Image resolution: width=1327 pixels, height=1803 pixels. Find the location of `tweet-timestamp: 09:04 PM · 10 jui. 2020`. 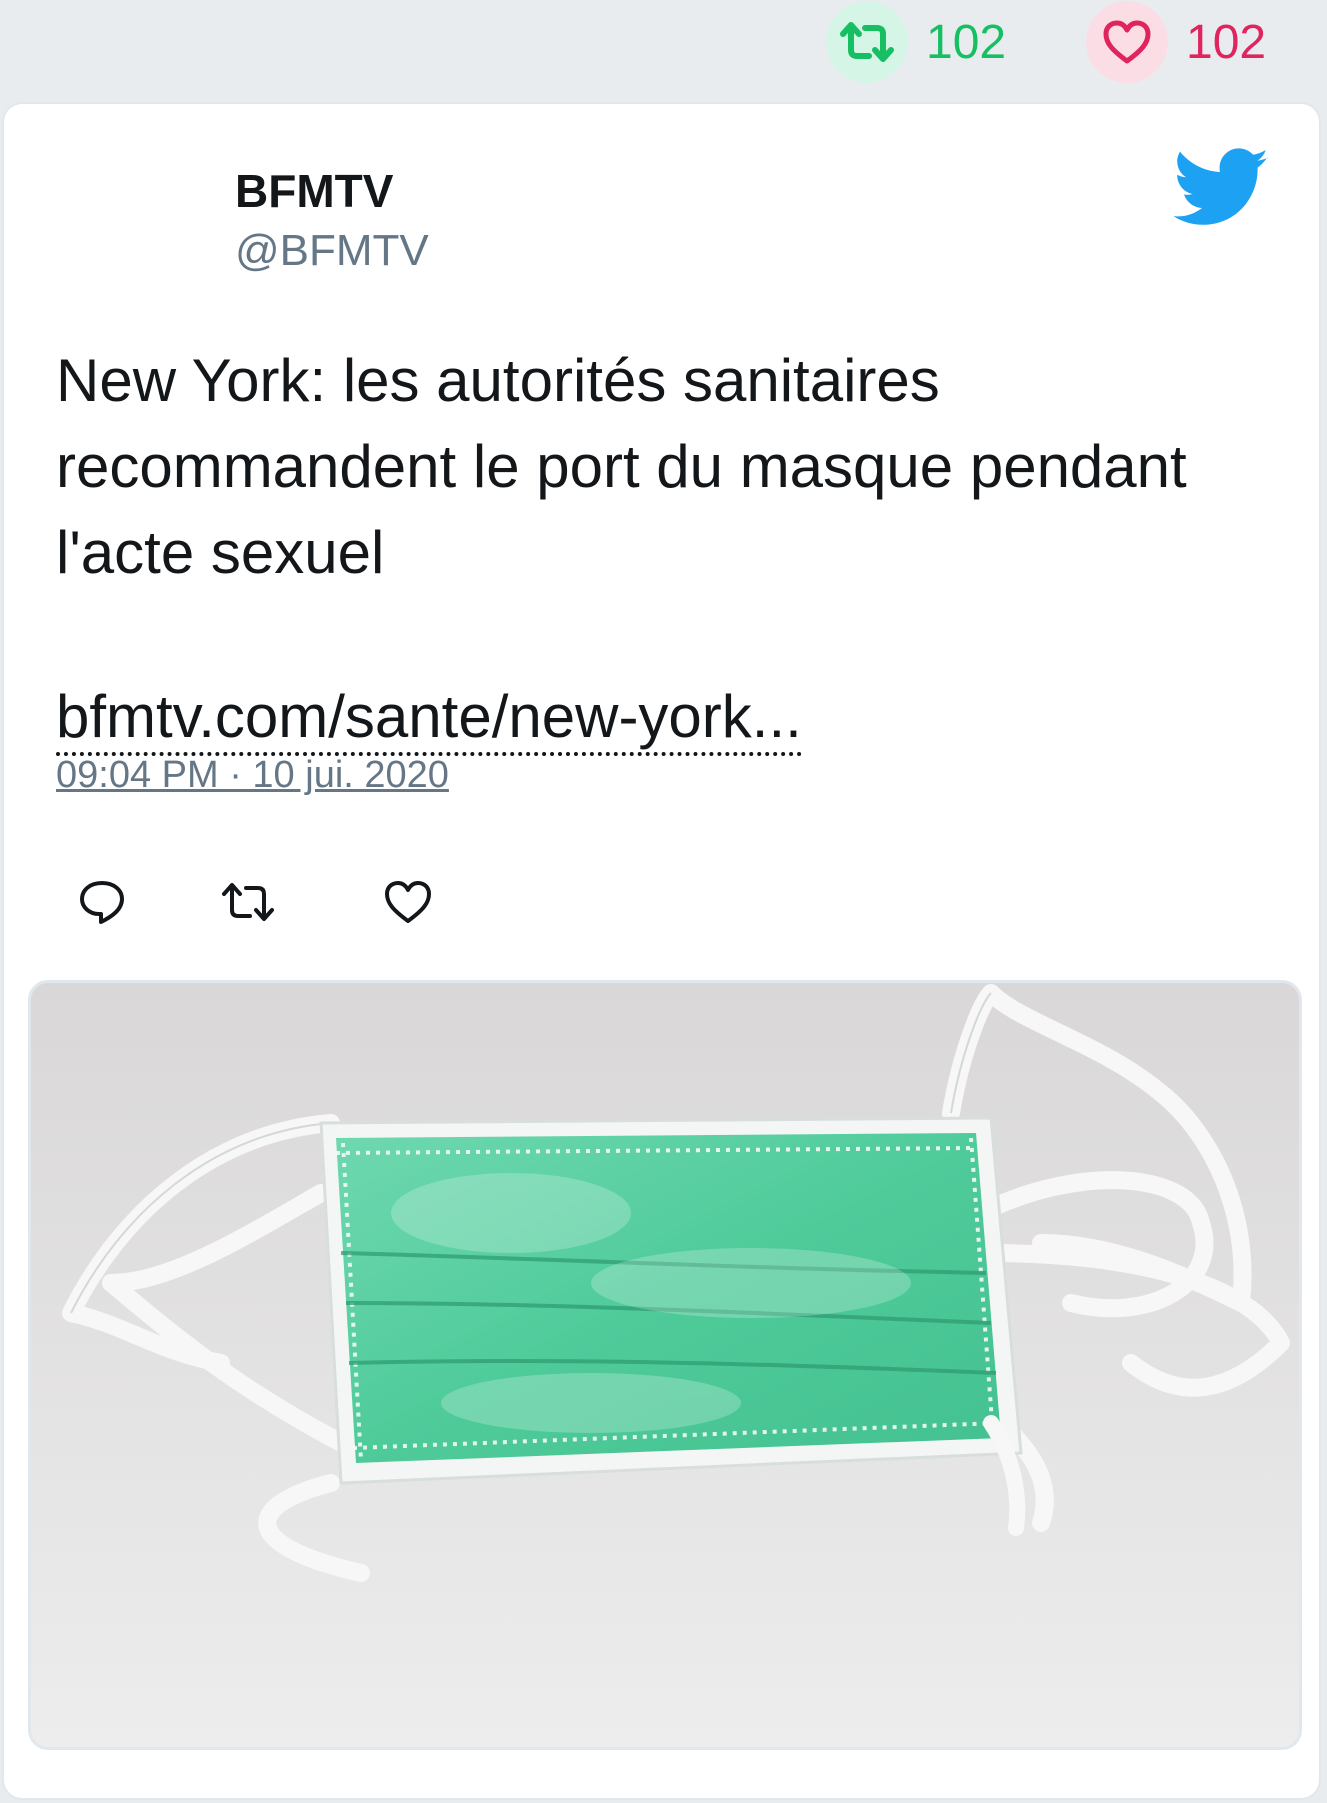

tweet-timestamp: 09:04 PM · 10 jui. 2020 is located at coordinates (252, 775).